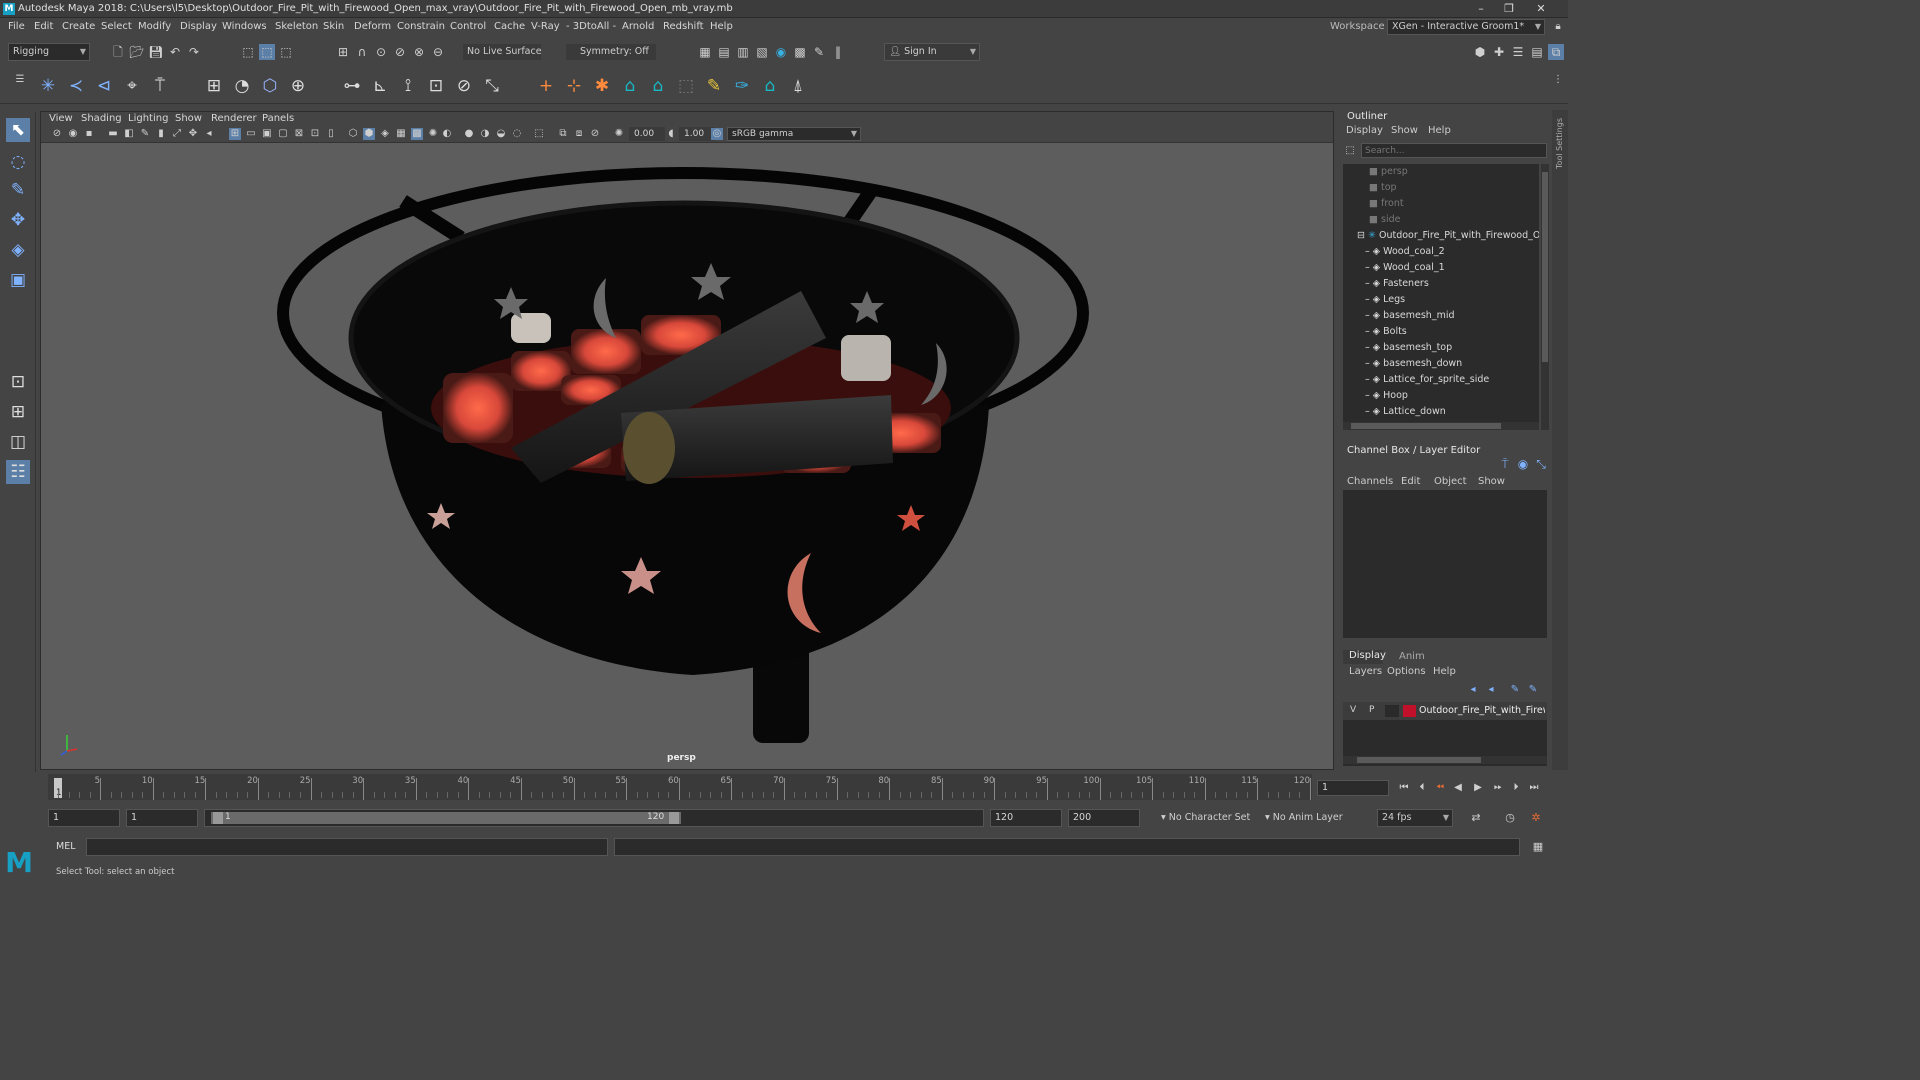 This screenshot has width=1920, height=1080. I want to click on hik-icon: ⍑, so click(160, 86).